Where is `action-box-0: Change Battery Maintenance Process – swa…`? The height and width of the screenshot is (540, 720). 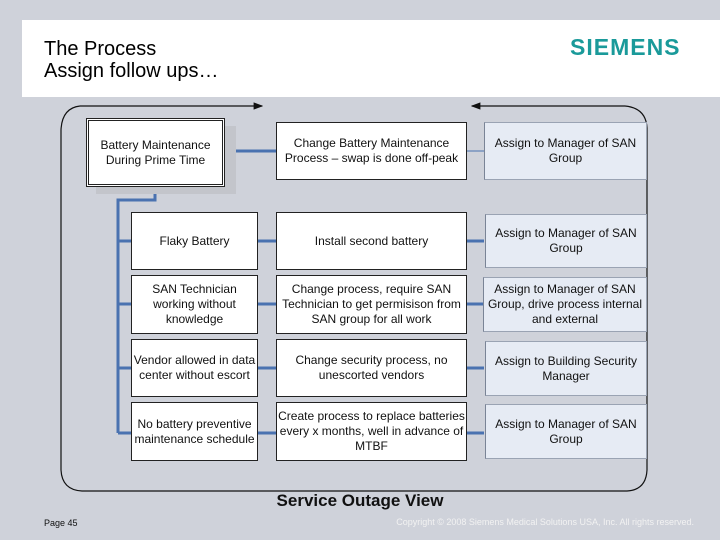
action-box-0: Change Battery Maintenance Process – swa… is located at coordinates (371, 151).